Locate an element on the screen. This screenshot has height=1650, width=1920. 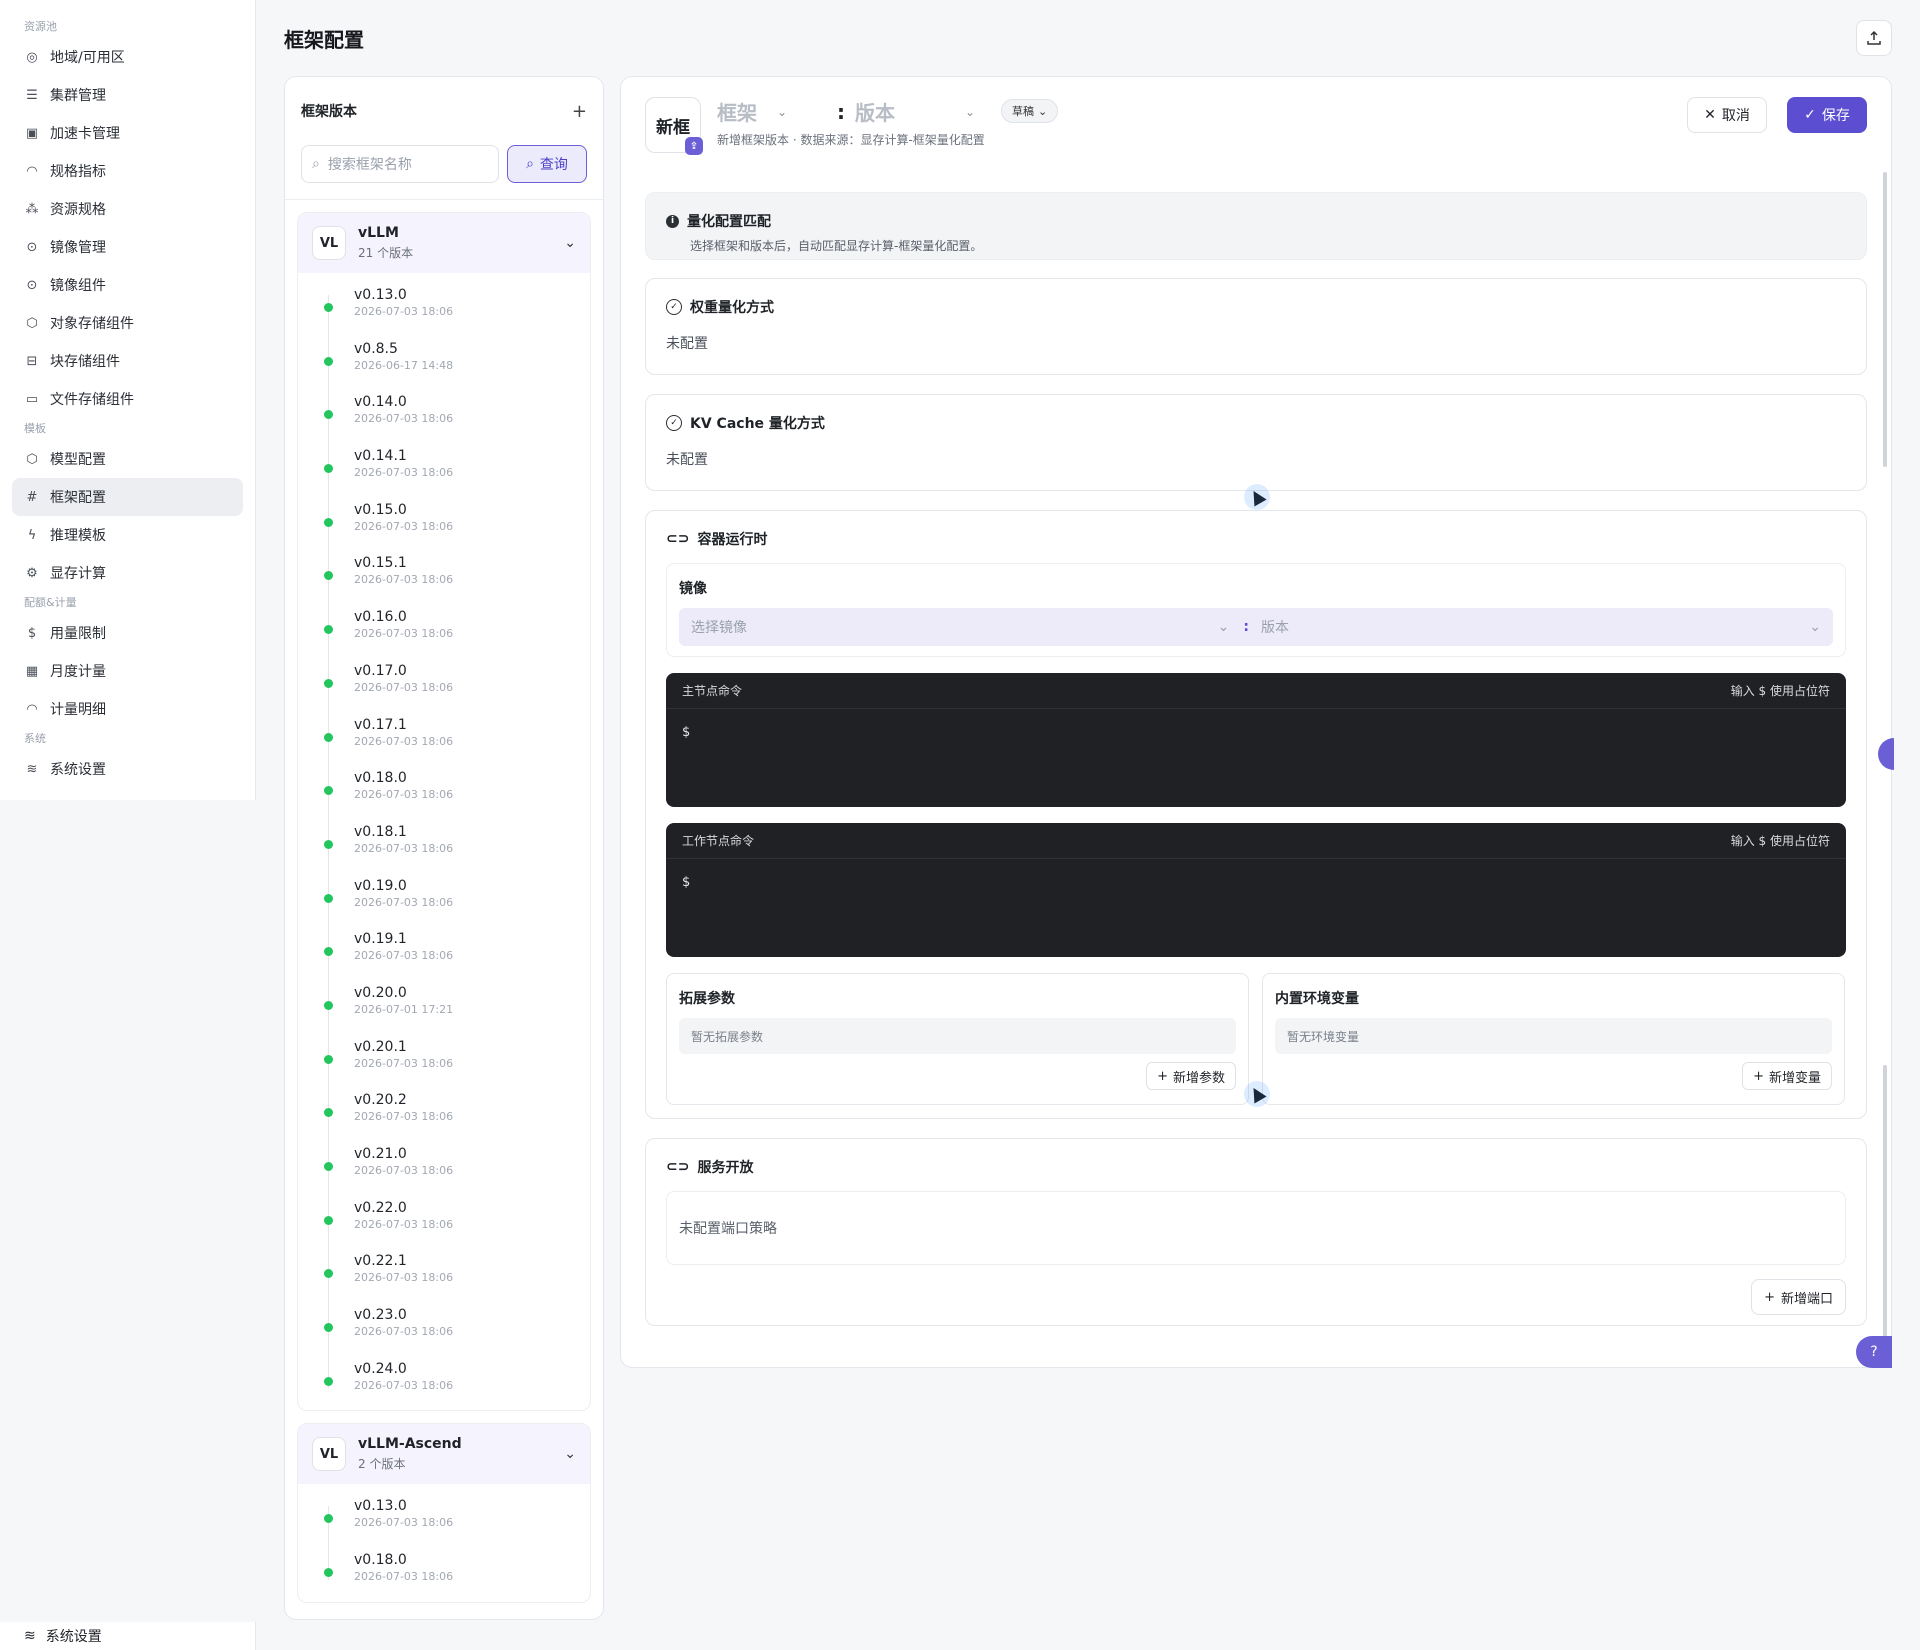
search-input: ⌕ 搜索框架名称 is located at coordinates (400, 164).